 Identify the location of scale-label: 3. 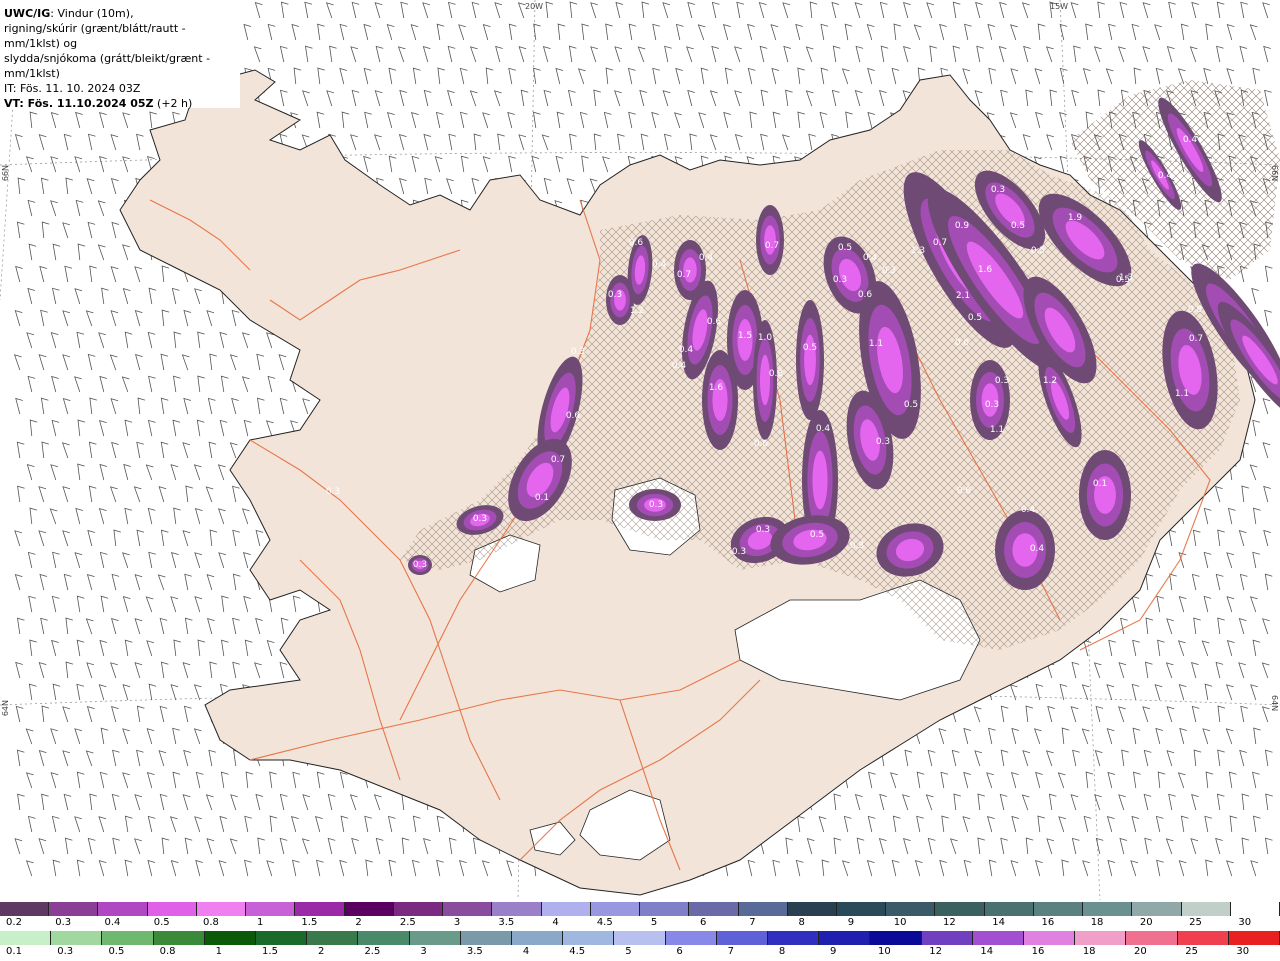
(457, 922).